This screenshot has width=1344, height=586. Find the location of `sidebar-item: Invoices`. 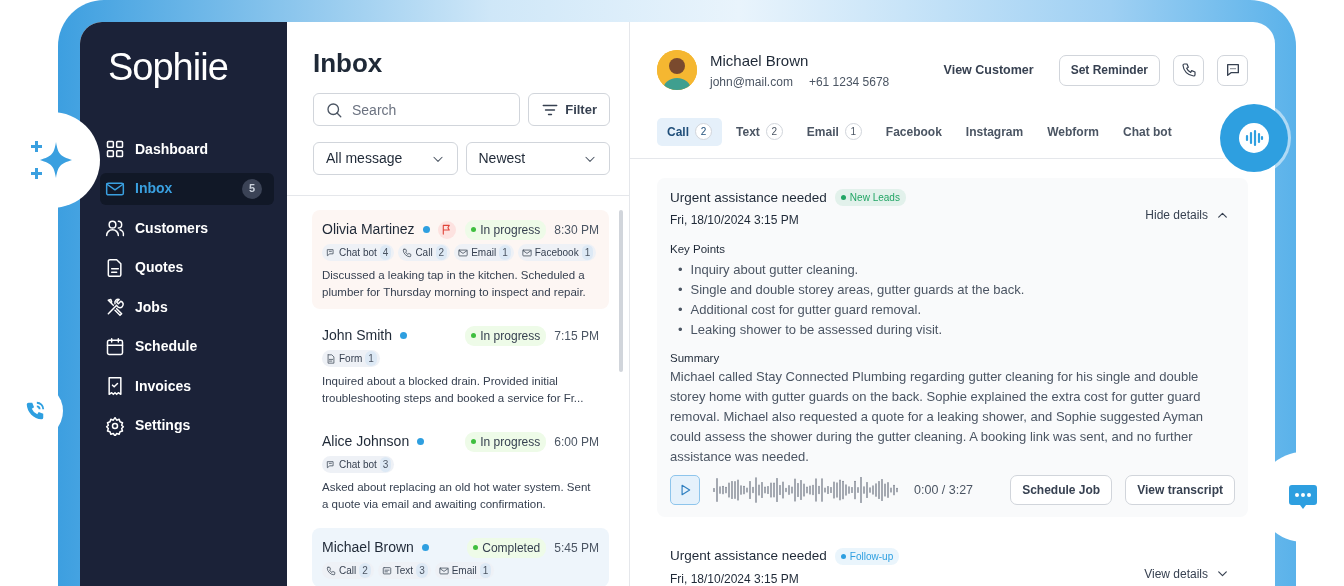

sidebar-item: Invoices is located at coordinates (187, 386).